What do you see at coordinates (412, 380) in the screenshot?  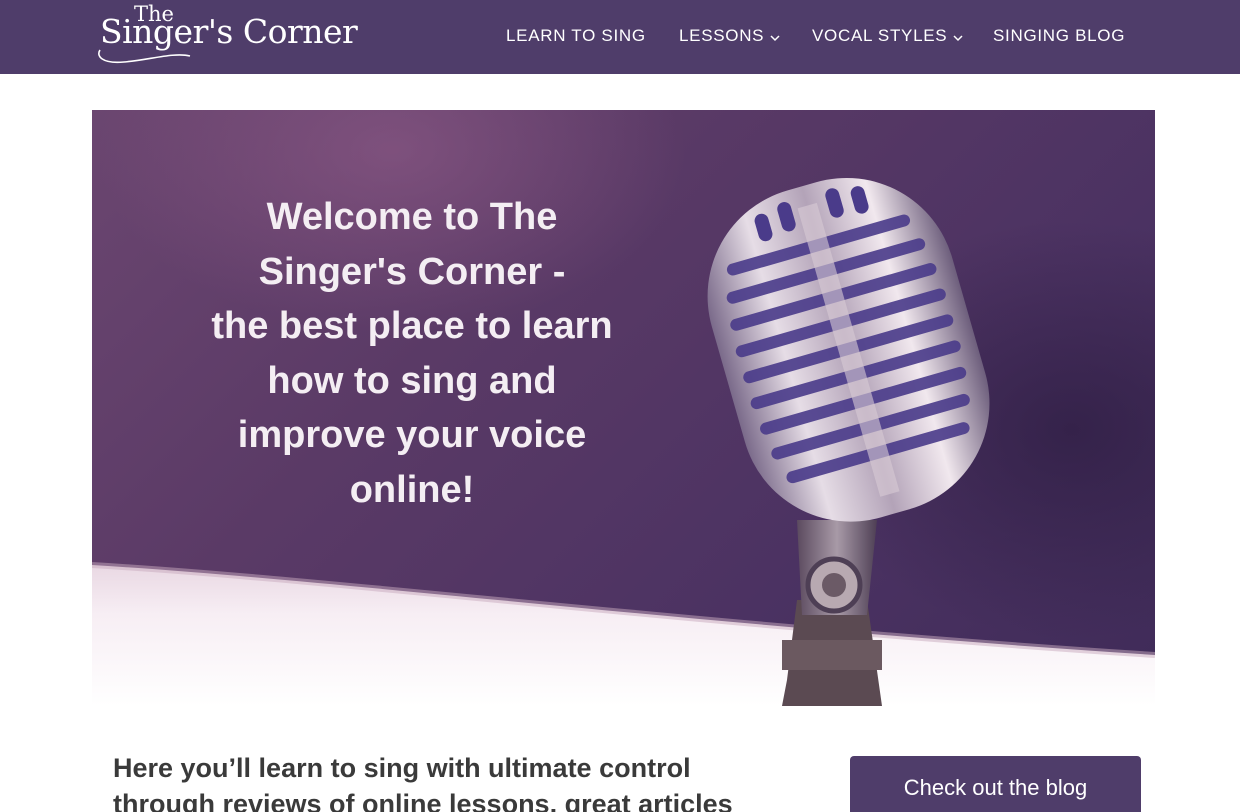 I see `hero-heading-line: how to sing and` at bounding box center [412, 380].